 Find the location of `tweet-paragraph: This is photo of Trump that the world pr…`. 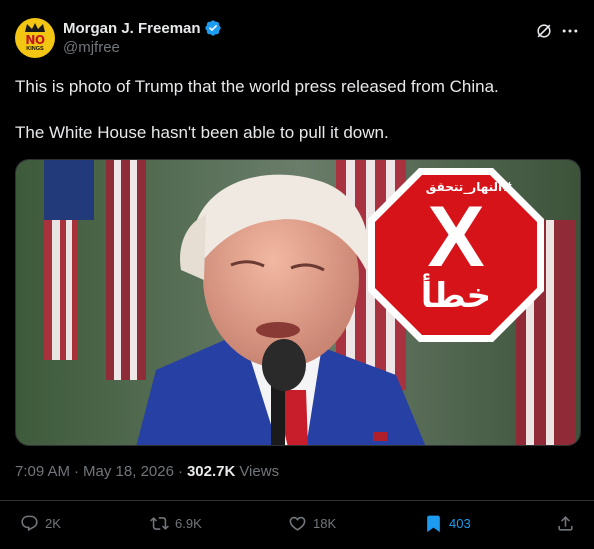

tweet-paragraph: This is photo of Trump that the world pr… is located at coordinates (257, 86).